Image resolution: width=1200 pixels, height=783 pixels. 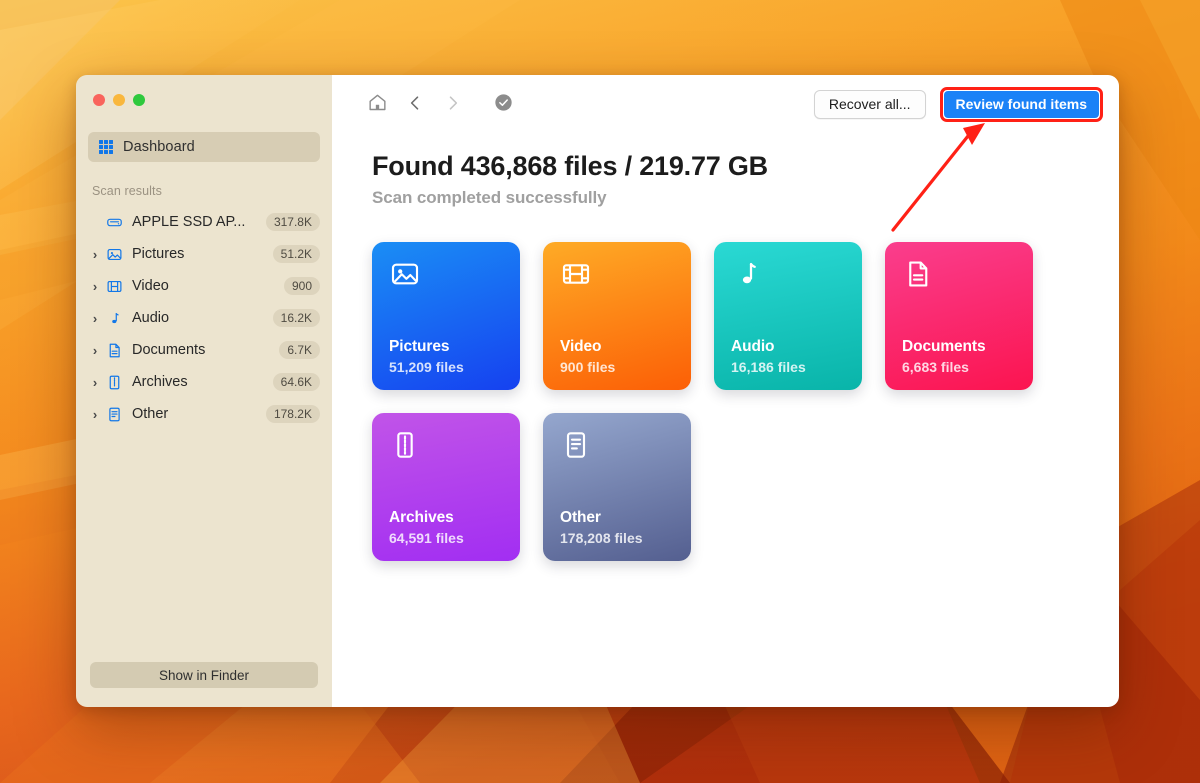 What do you see at coordinates (617, 316) in the screenshot?
I see `category-card-video: Video 900 files` at bounding box center [617, 316].